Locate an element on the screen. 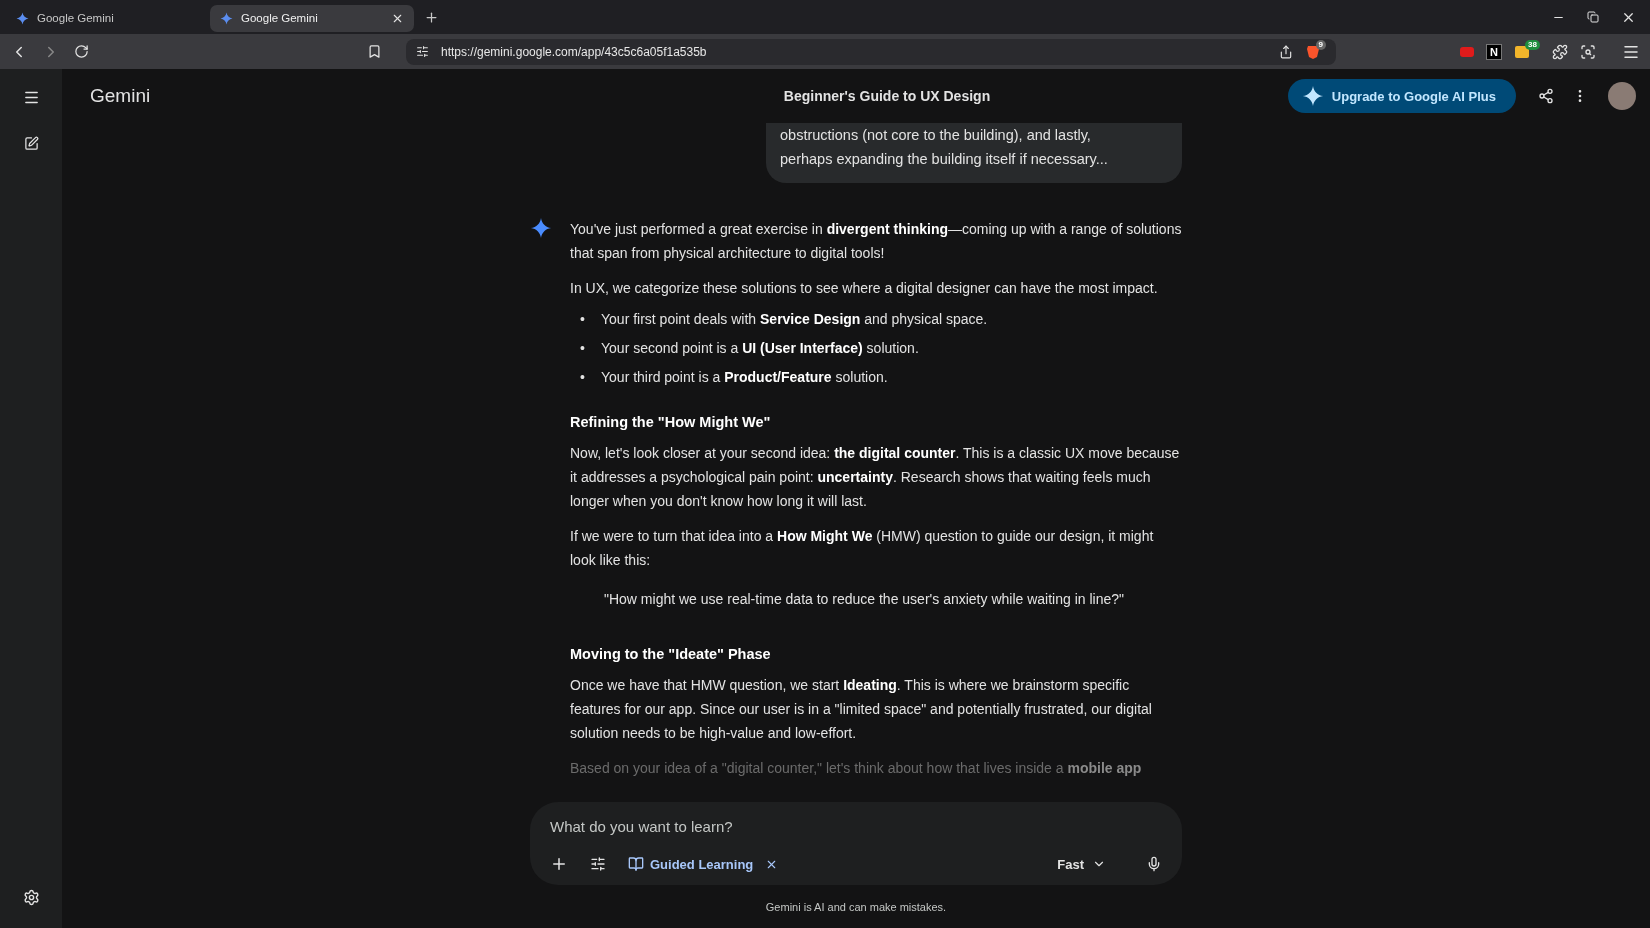  menu-icon is located at coordinates (31, 97).